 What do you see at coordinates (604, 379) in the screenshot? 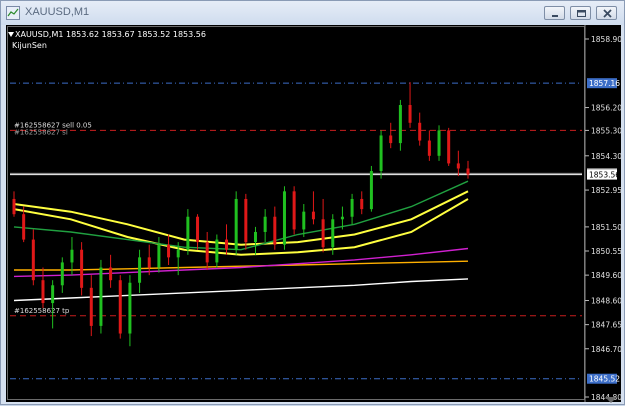
I see `price-tag-label: 1845.52` at bounding box center [604, 379].